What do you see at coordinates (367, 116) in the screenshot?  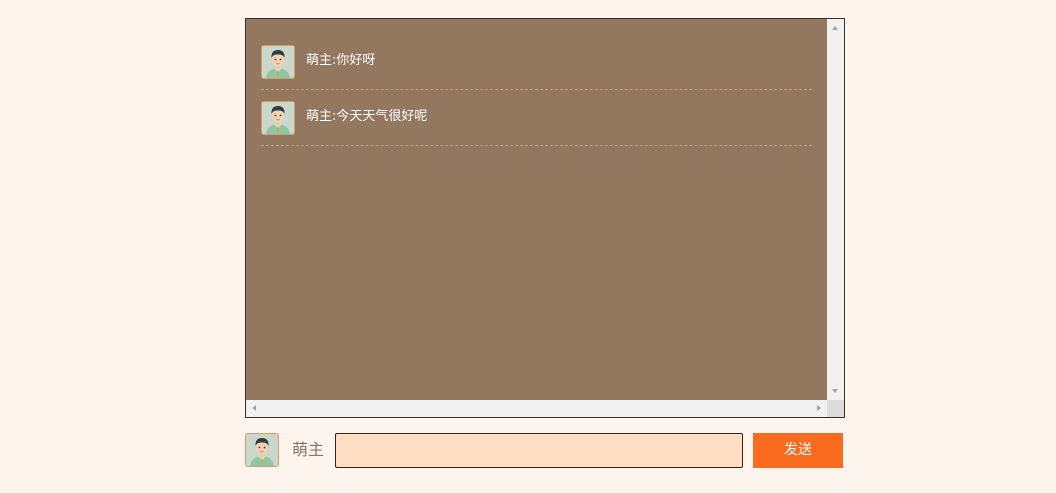 I see `message-text: 萌主:今天天气很好呢` at bounding box center [367, 116].